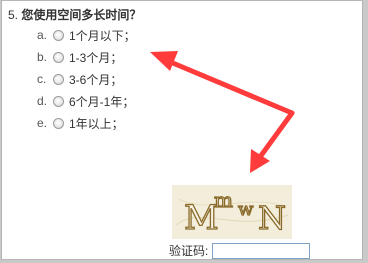 The height and width of the screenshot is (263, 368). Describe the element at coordinates (260, 161) in the screenshot. I see `arrow-head-captcha` at that location.